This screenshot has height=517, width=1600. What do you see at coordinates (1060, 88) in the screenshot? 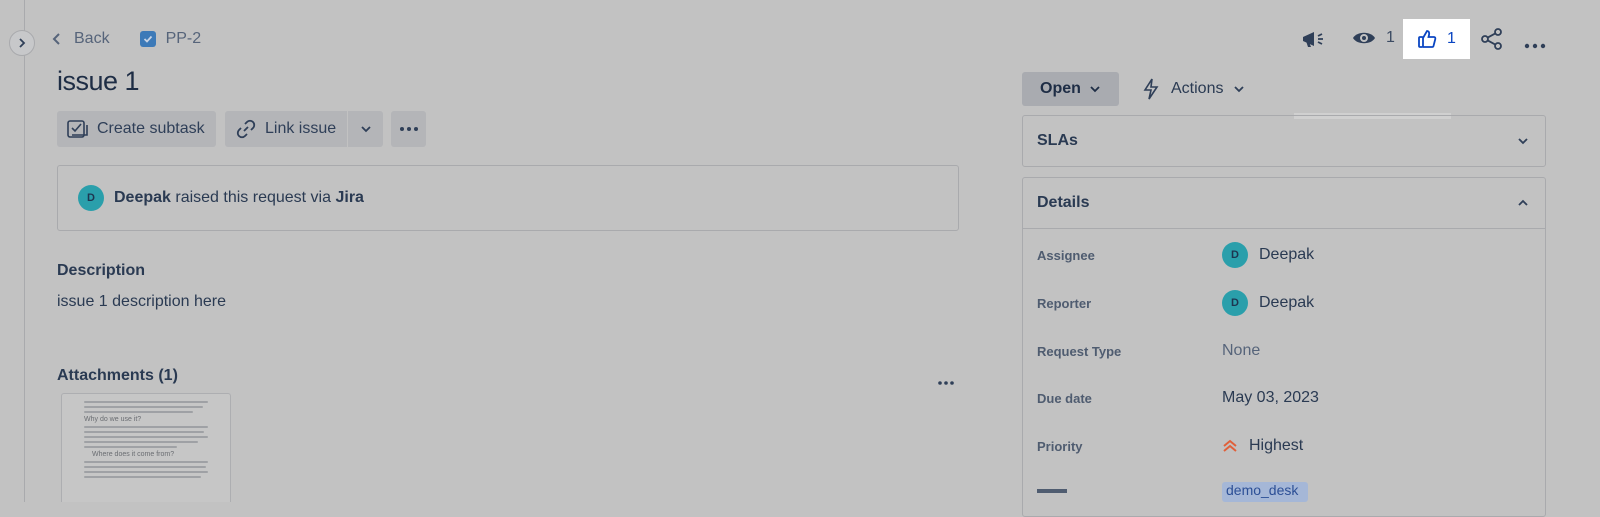
I see `status-label: Open` at bounding box center [1060, 88].